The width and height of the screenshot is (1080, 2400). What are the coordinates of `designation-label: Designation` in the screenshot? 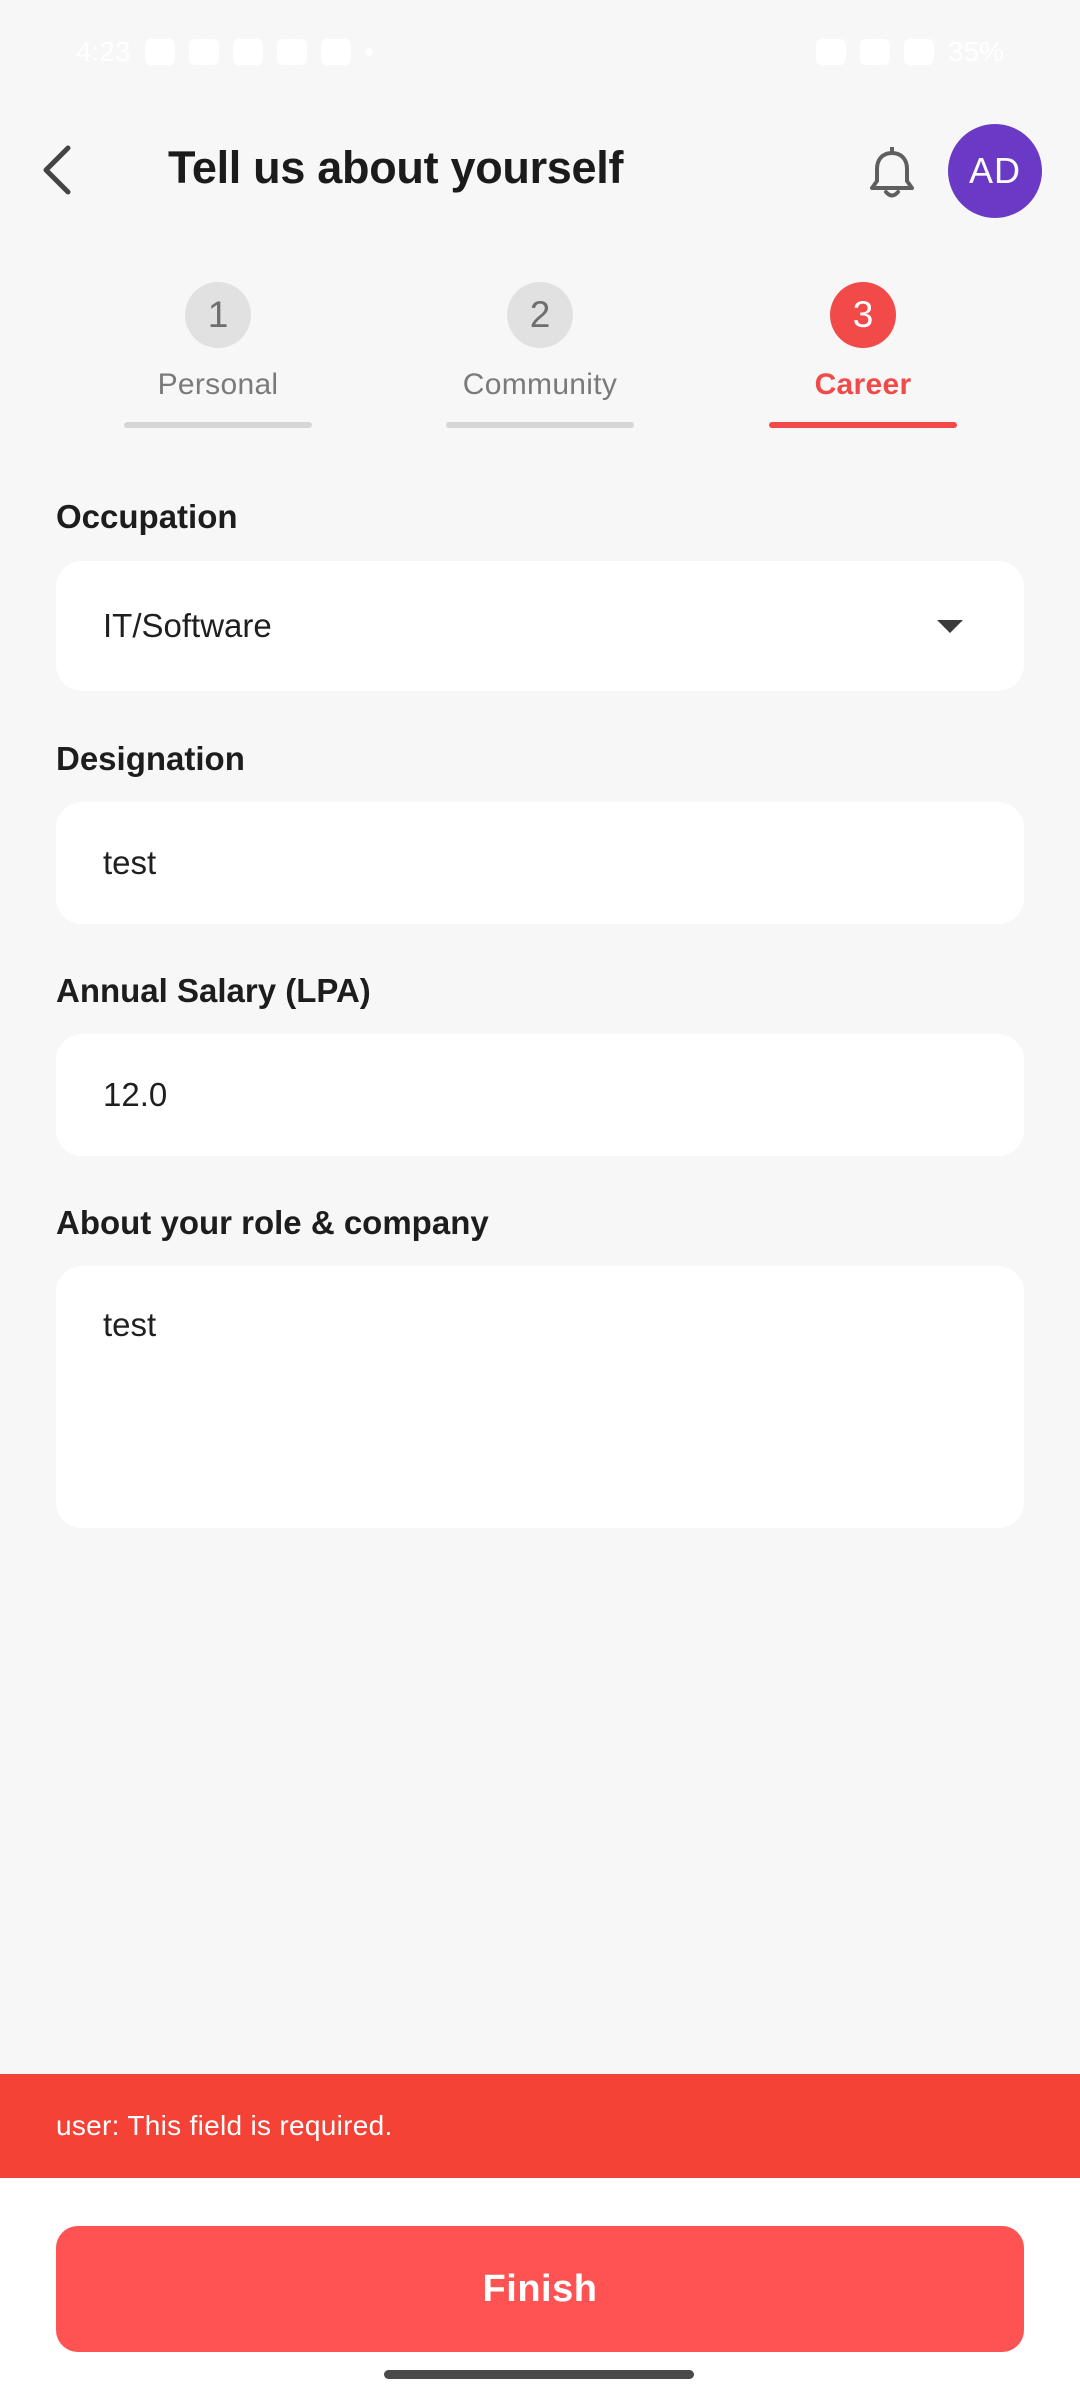 It's located at (150, 758).